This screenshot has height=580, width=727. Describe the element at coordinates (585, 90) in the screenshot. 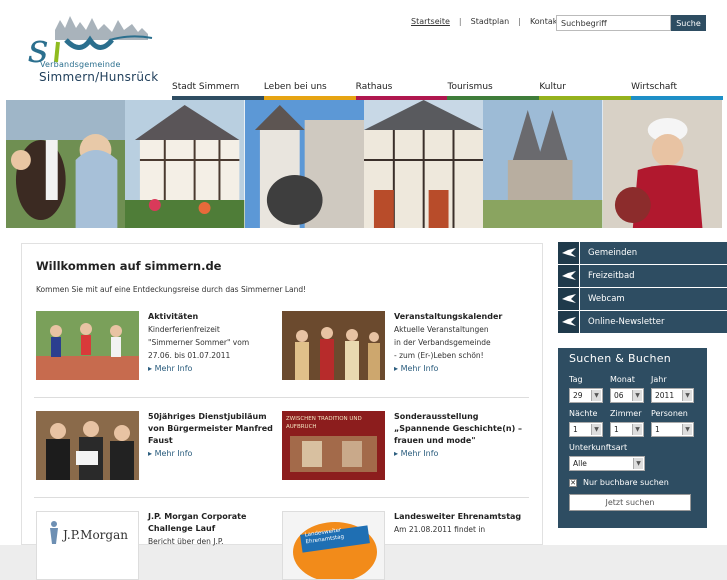

I see `nav-kultur: Kultur` at that location.